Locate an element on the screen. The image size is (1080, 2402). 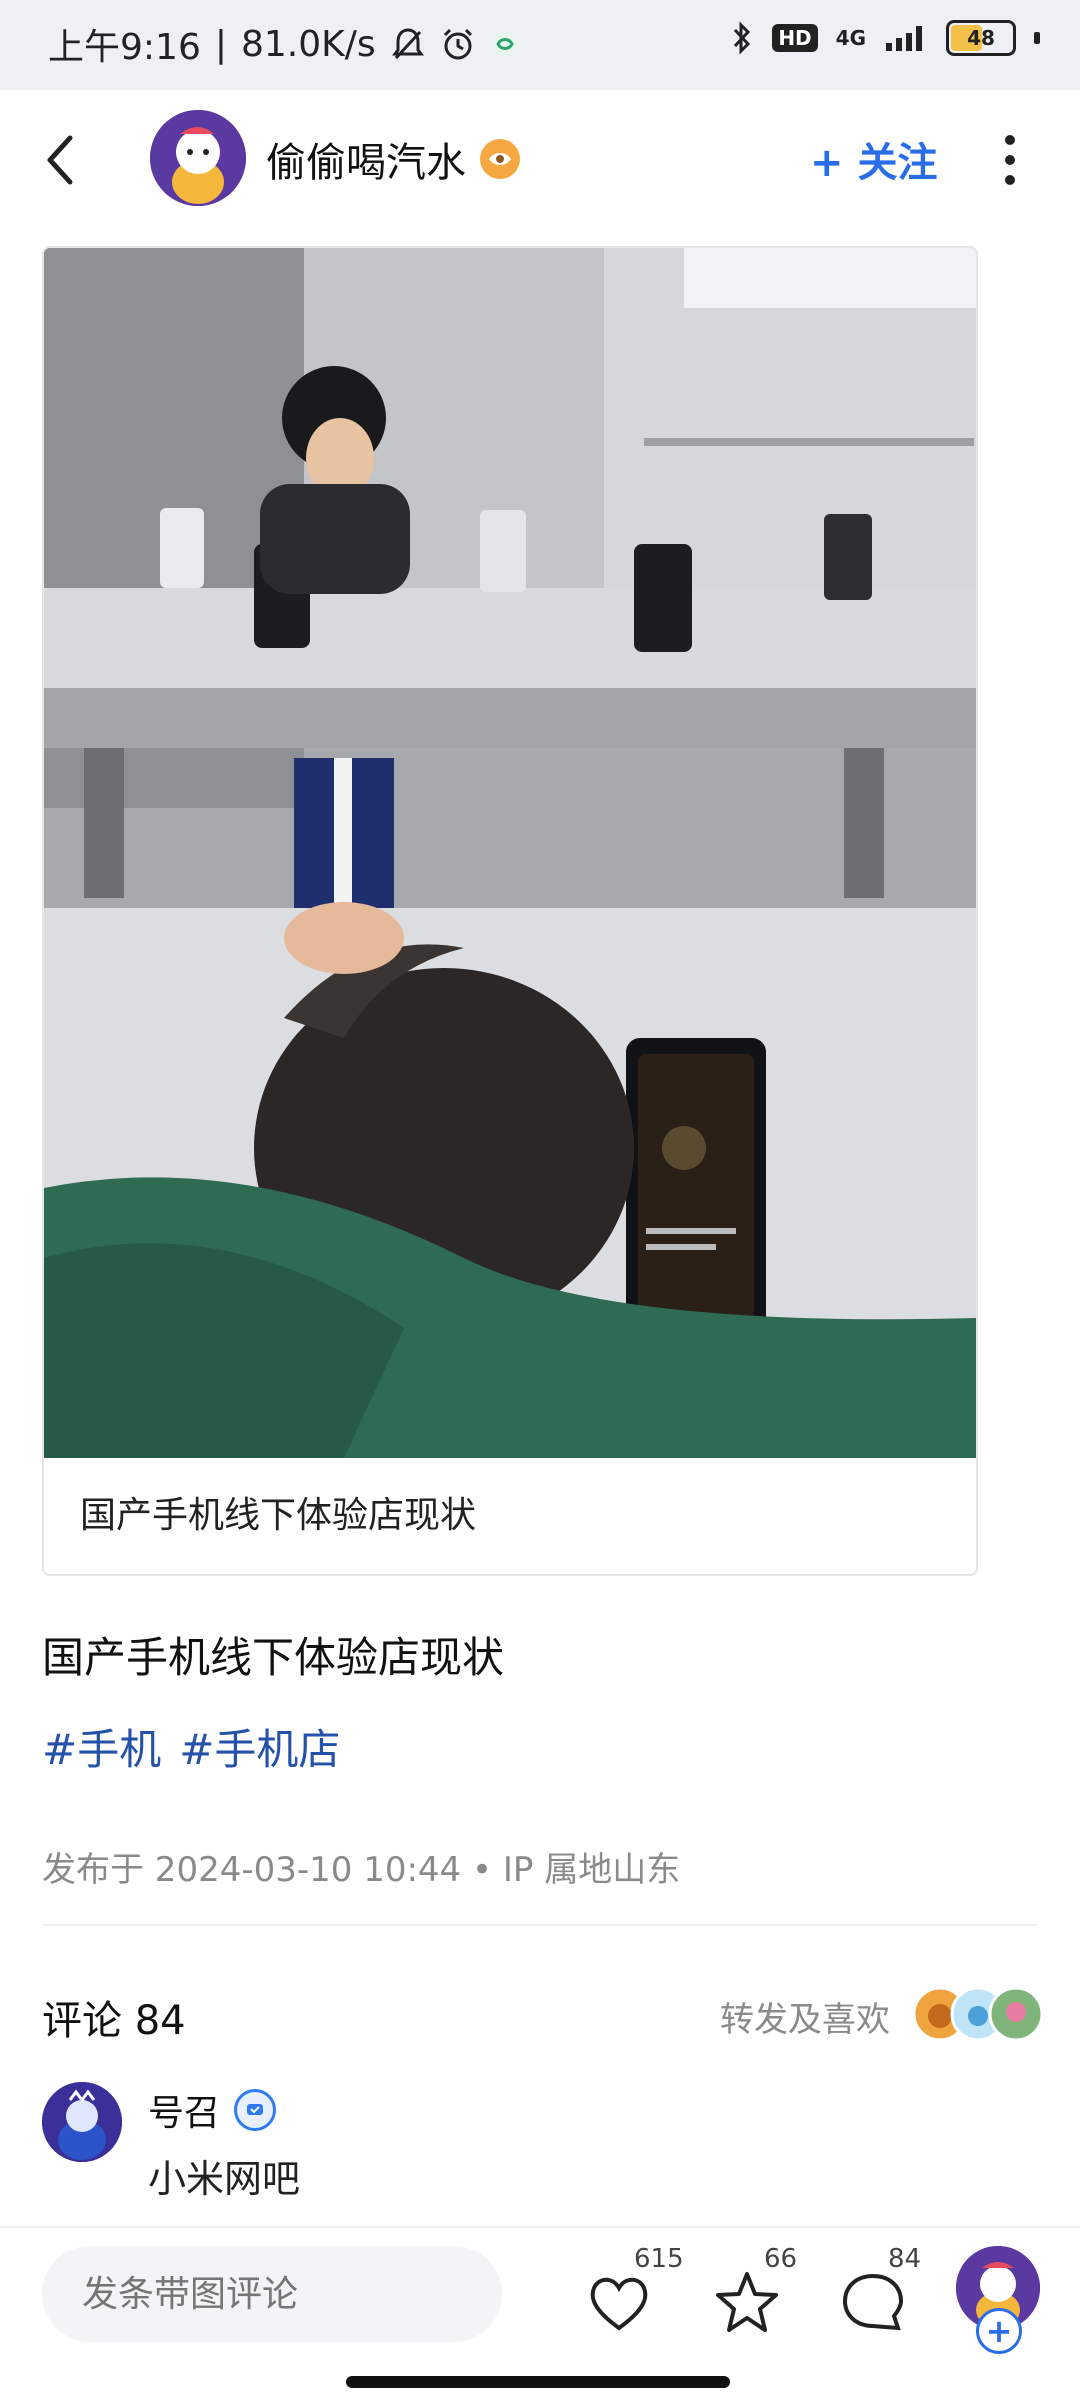
like-count: 615 is located at coordinates (659, 2259).